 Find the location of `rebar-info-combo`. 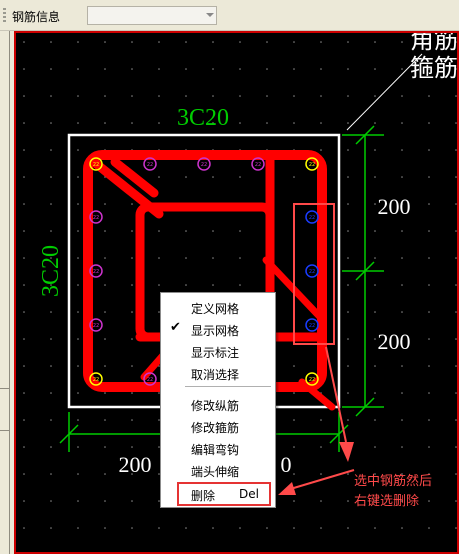

rebar-info-combo is located at coordinates (152, 15).